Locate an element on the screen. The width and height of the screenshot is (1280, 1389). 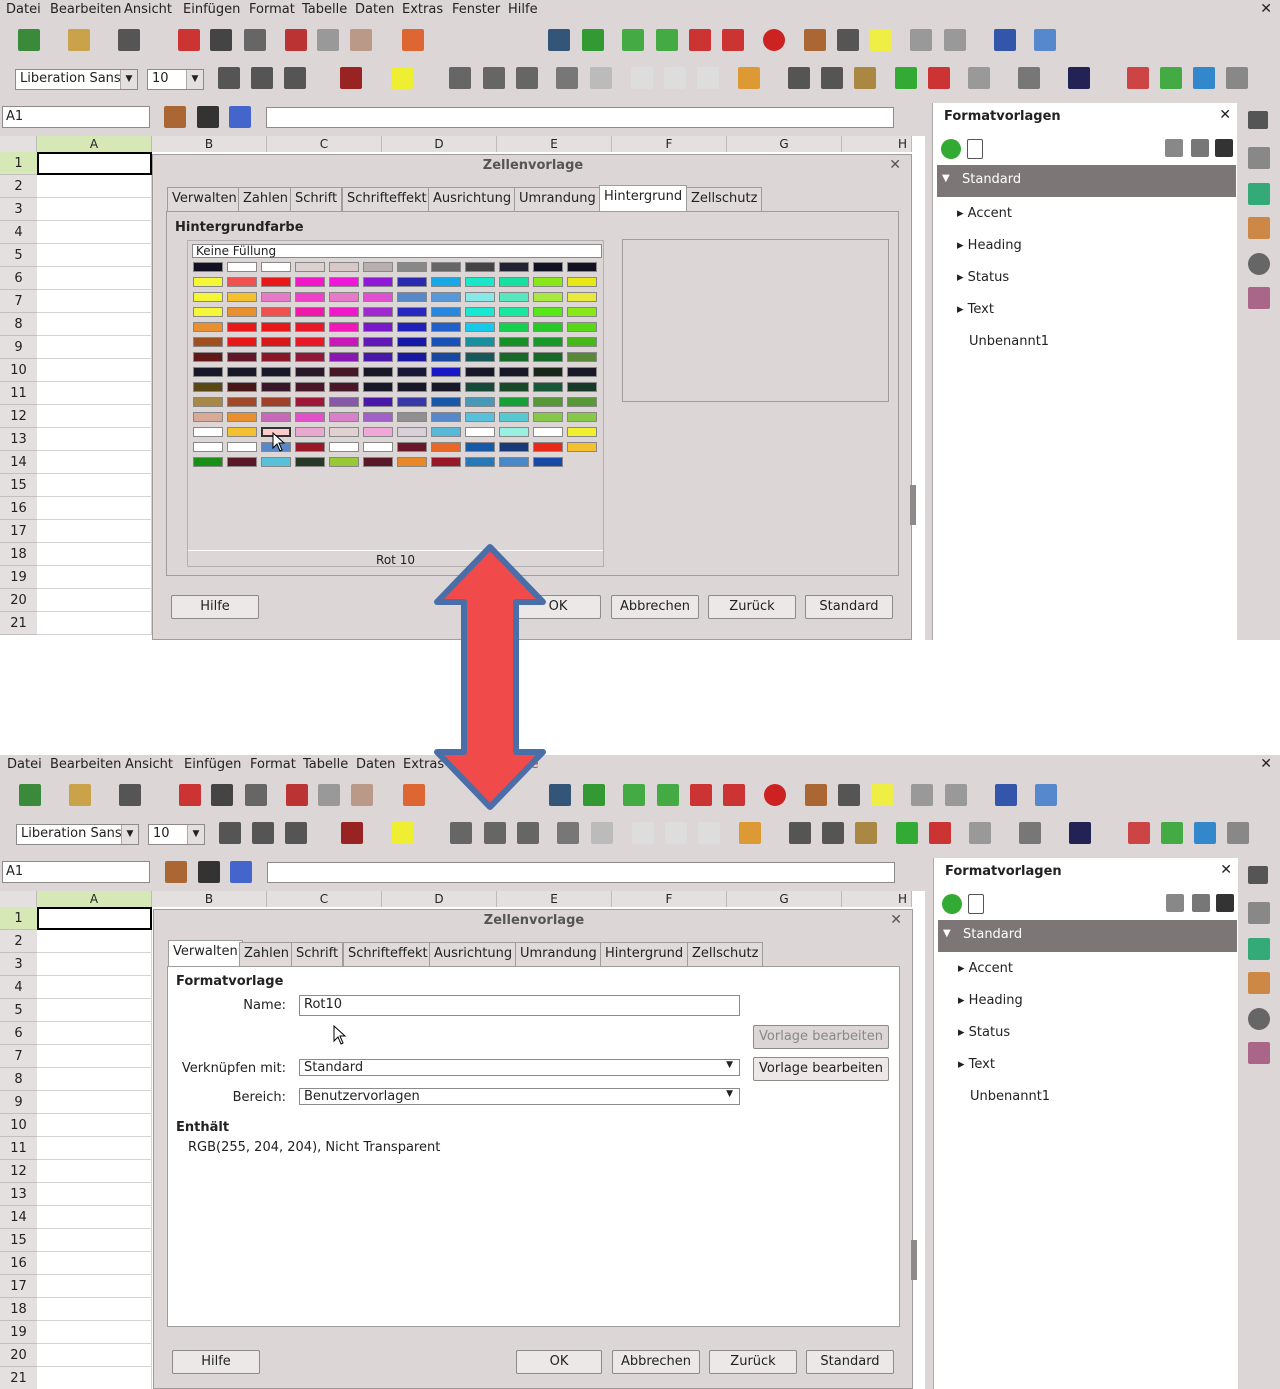
ok-button: OK is located at coordinates (559, 1362).